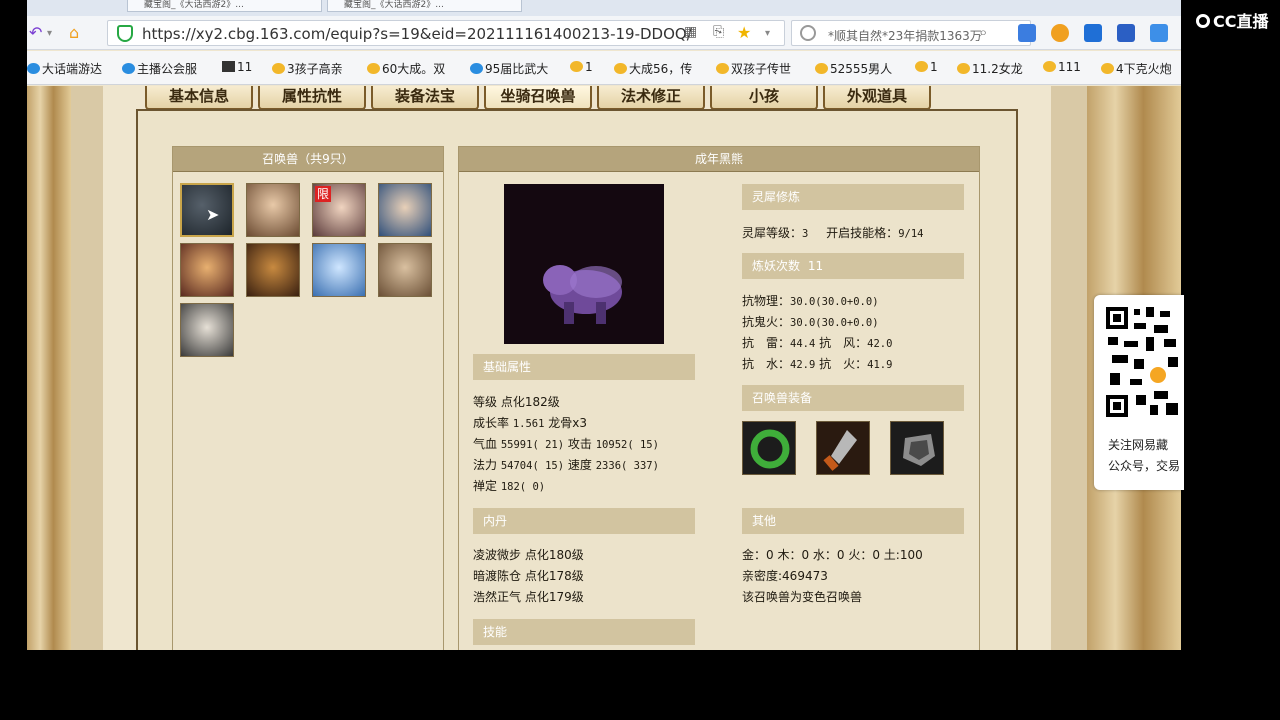 This screenshot has height=720, width=1280. Describe the element at coordinates (1027, 33) in the screenshot. I see `extension-icon` at that location.